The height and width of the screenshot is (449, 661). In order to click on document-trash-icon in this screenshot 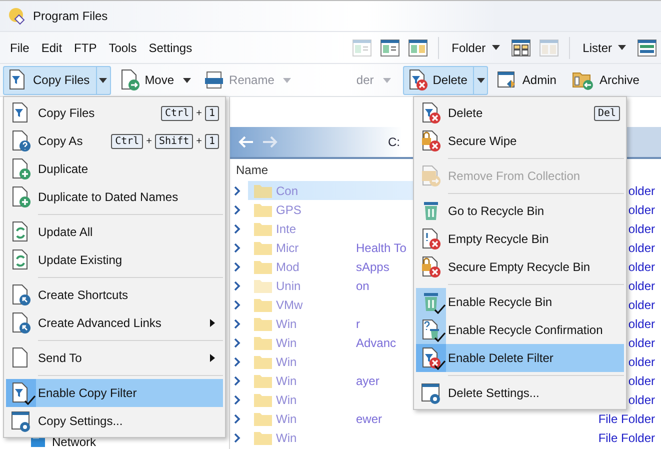, I will do `click(431, 330)`.